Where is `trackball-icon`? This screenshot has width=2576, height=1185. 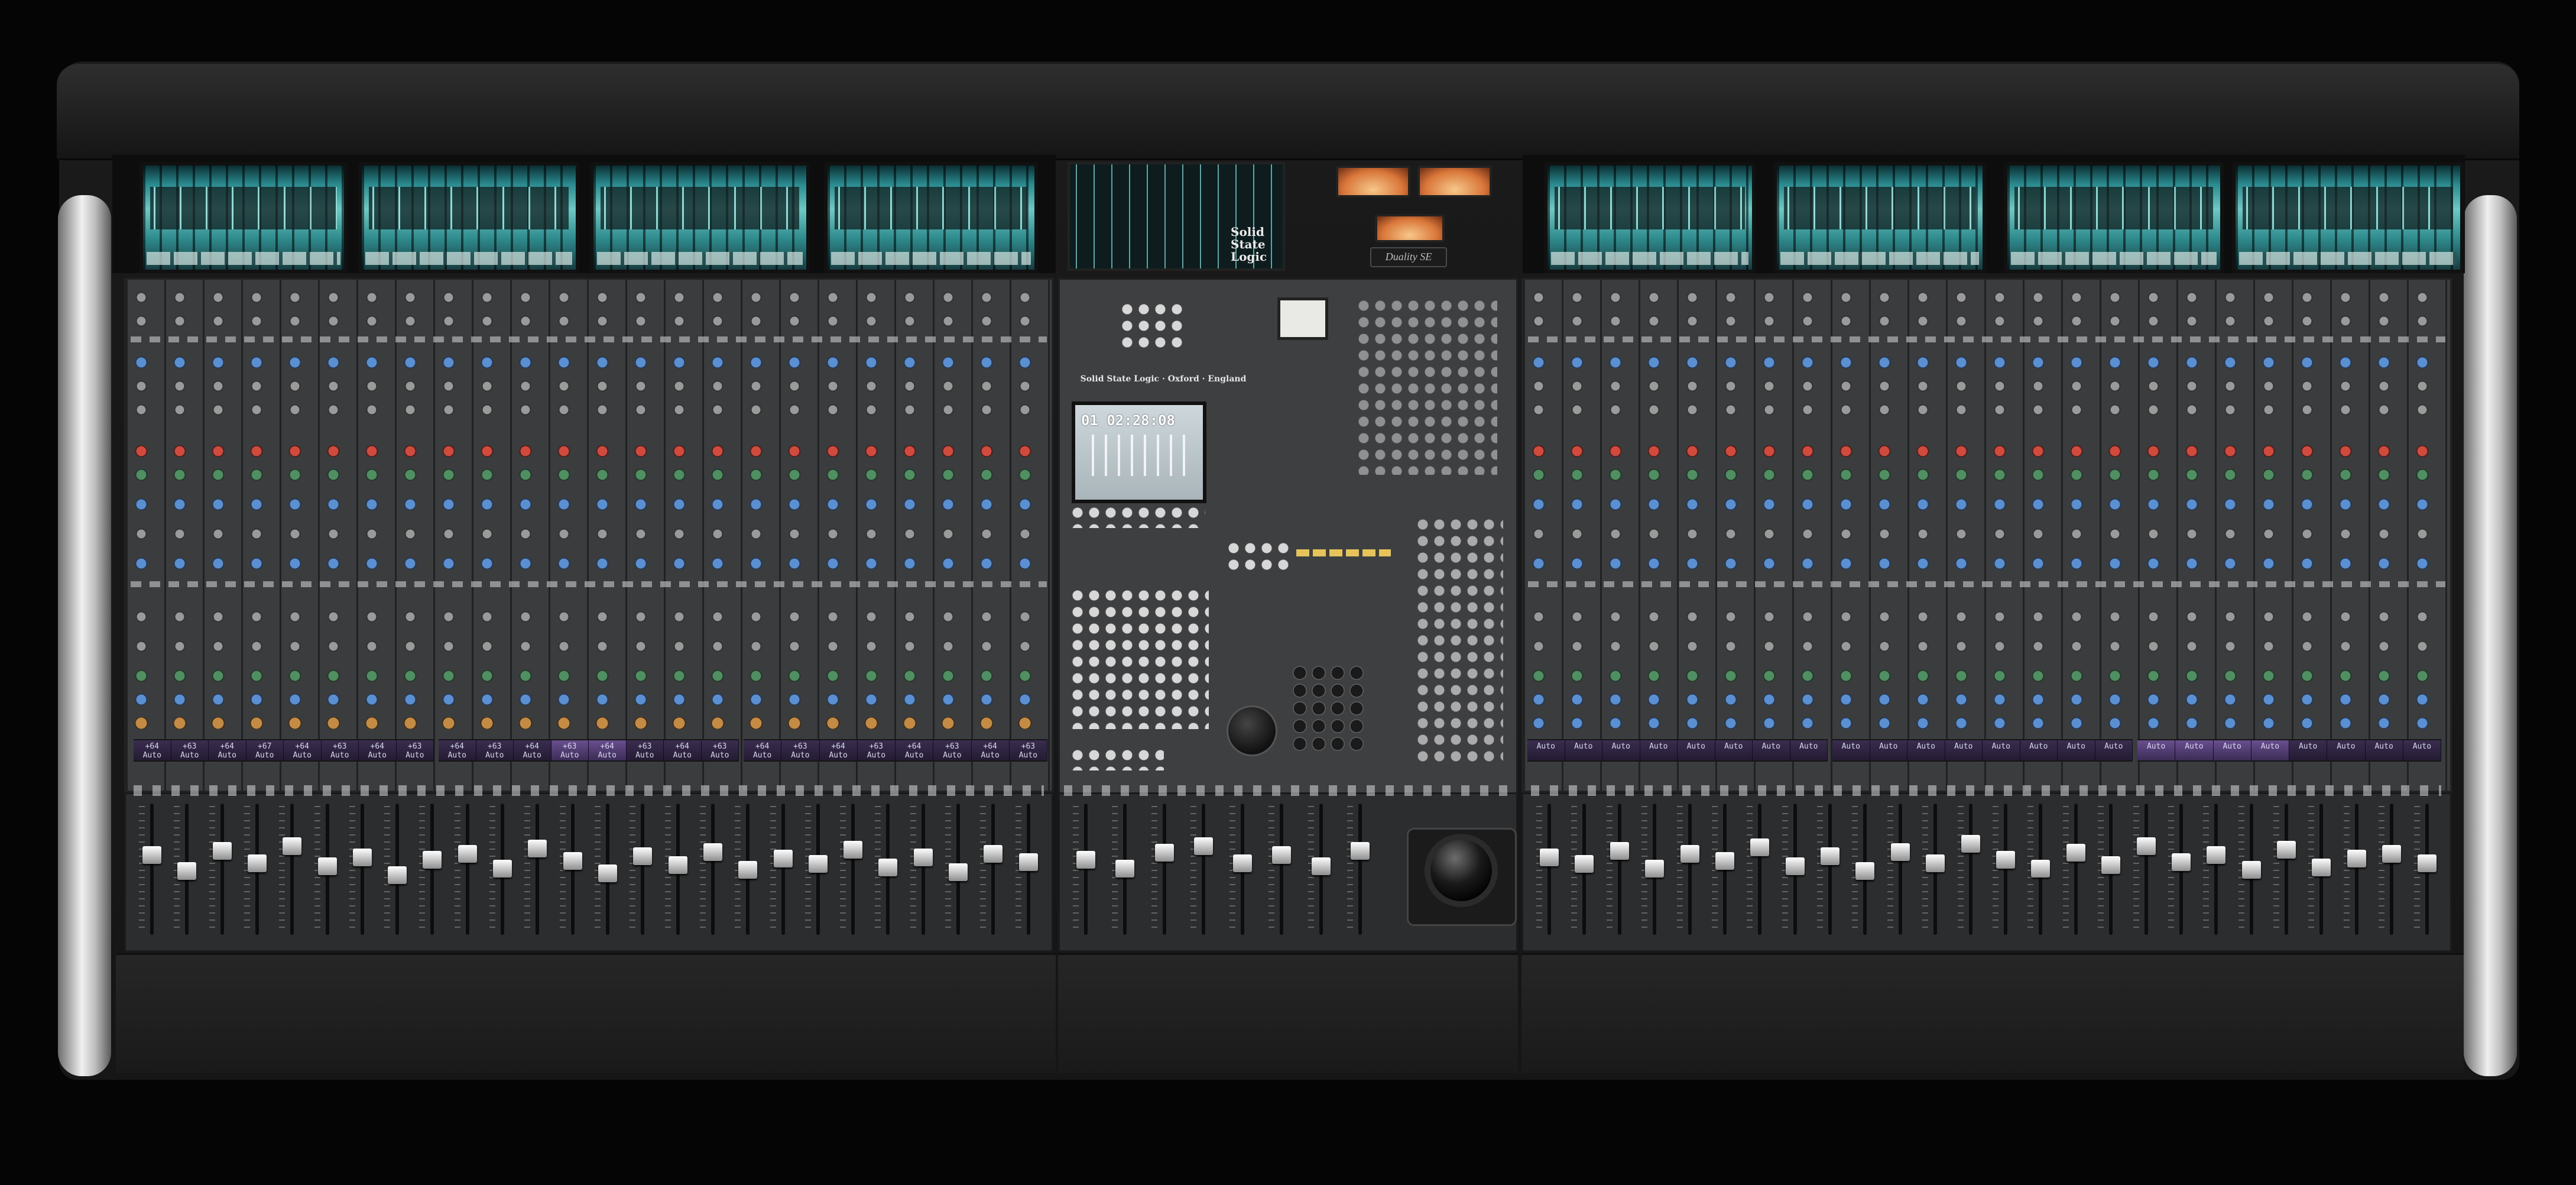
trackball-icon is located at coordinates (1461, 870).